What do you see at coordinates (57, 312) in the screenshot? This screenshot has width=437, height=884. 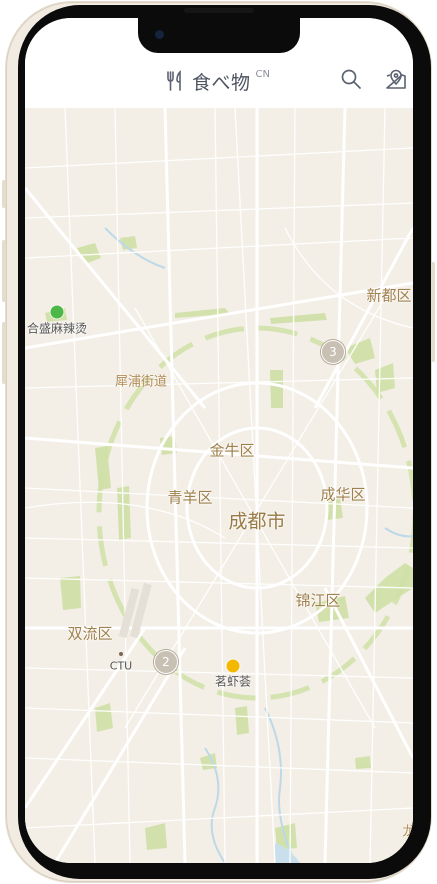 I see `poi-pin-hesheng` at bounding box center [57, 312].